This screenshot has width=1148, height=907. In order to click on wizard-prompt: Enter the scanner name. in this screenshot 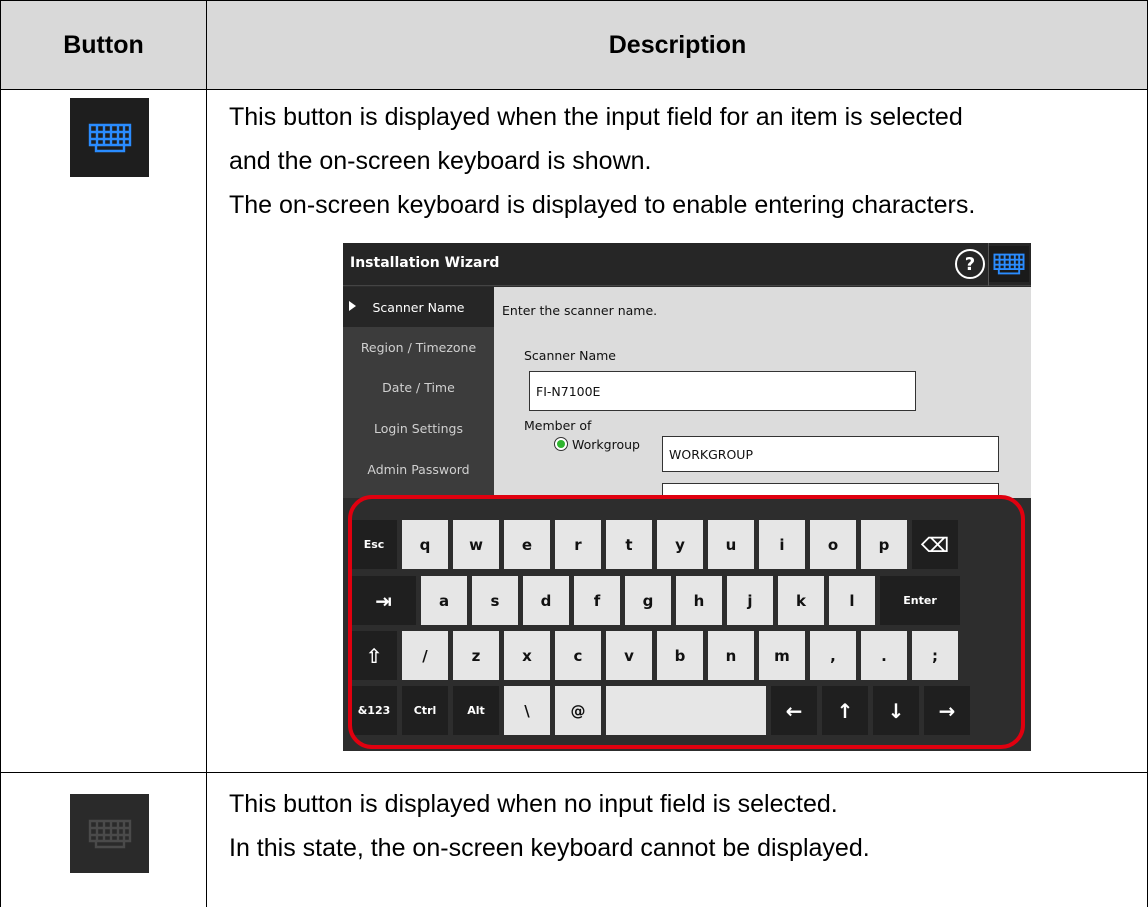, I will do `click(580, 310)`.